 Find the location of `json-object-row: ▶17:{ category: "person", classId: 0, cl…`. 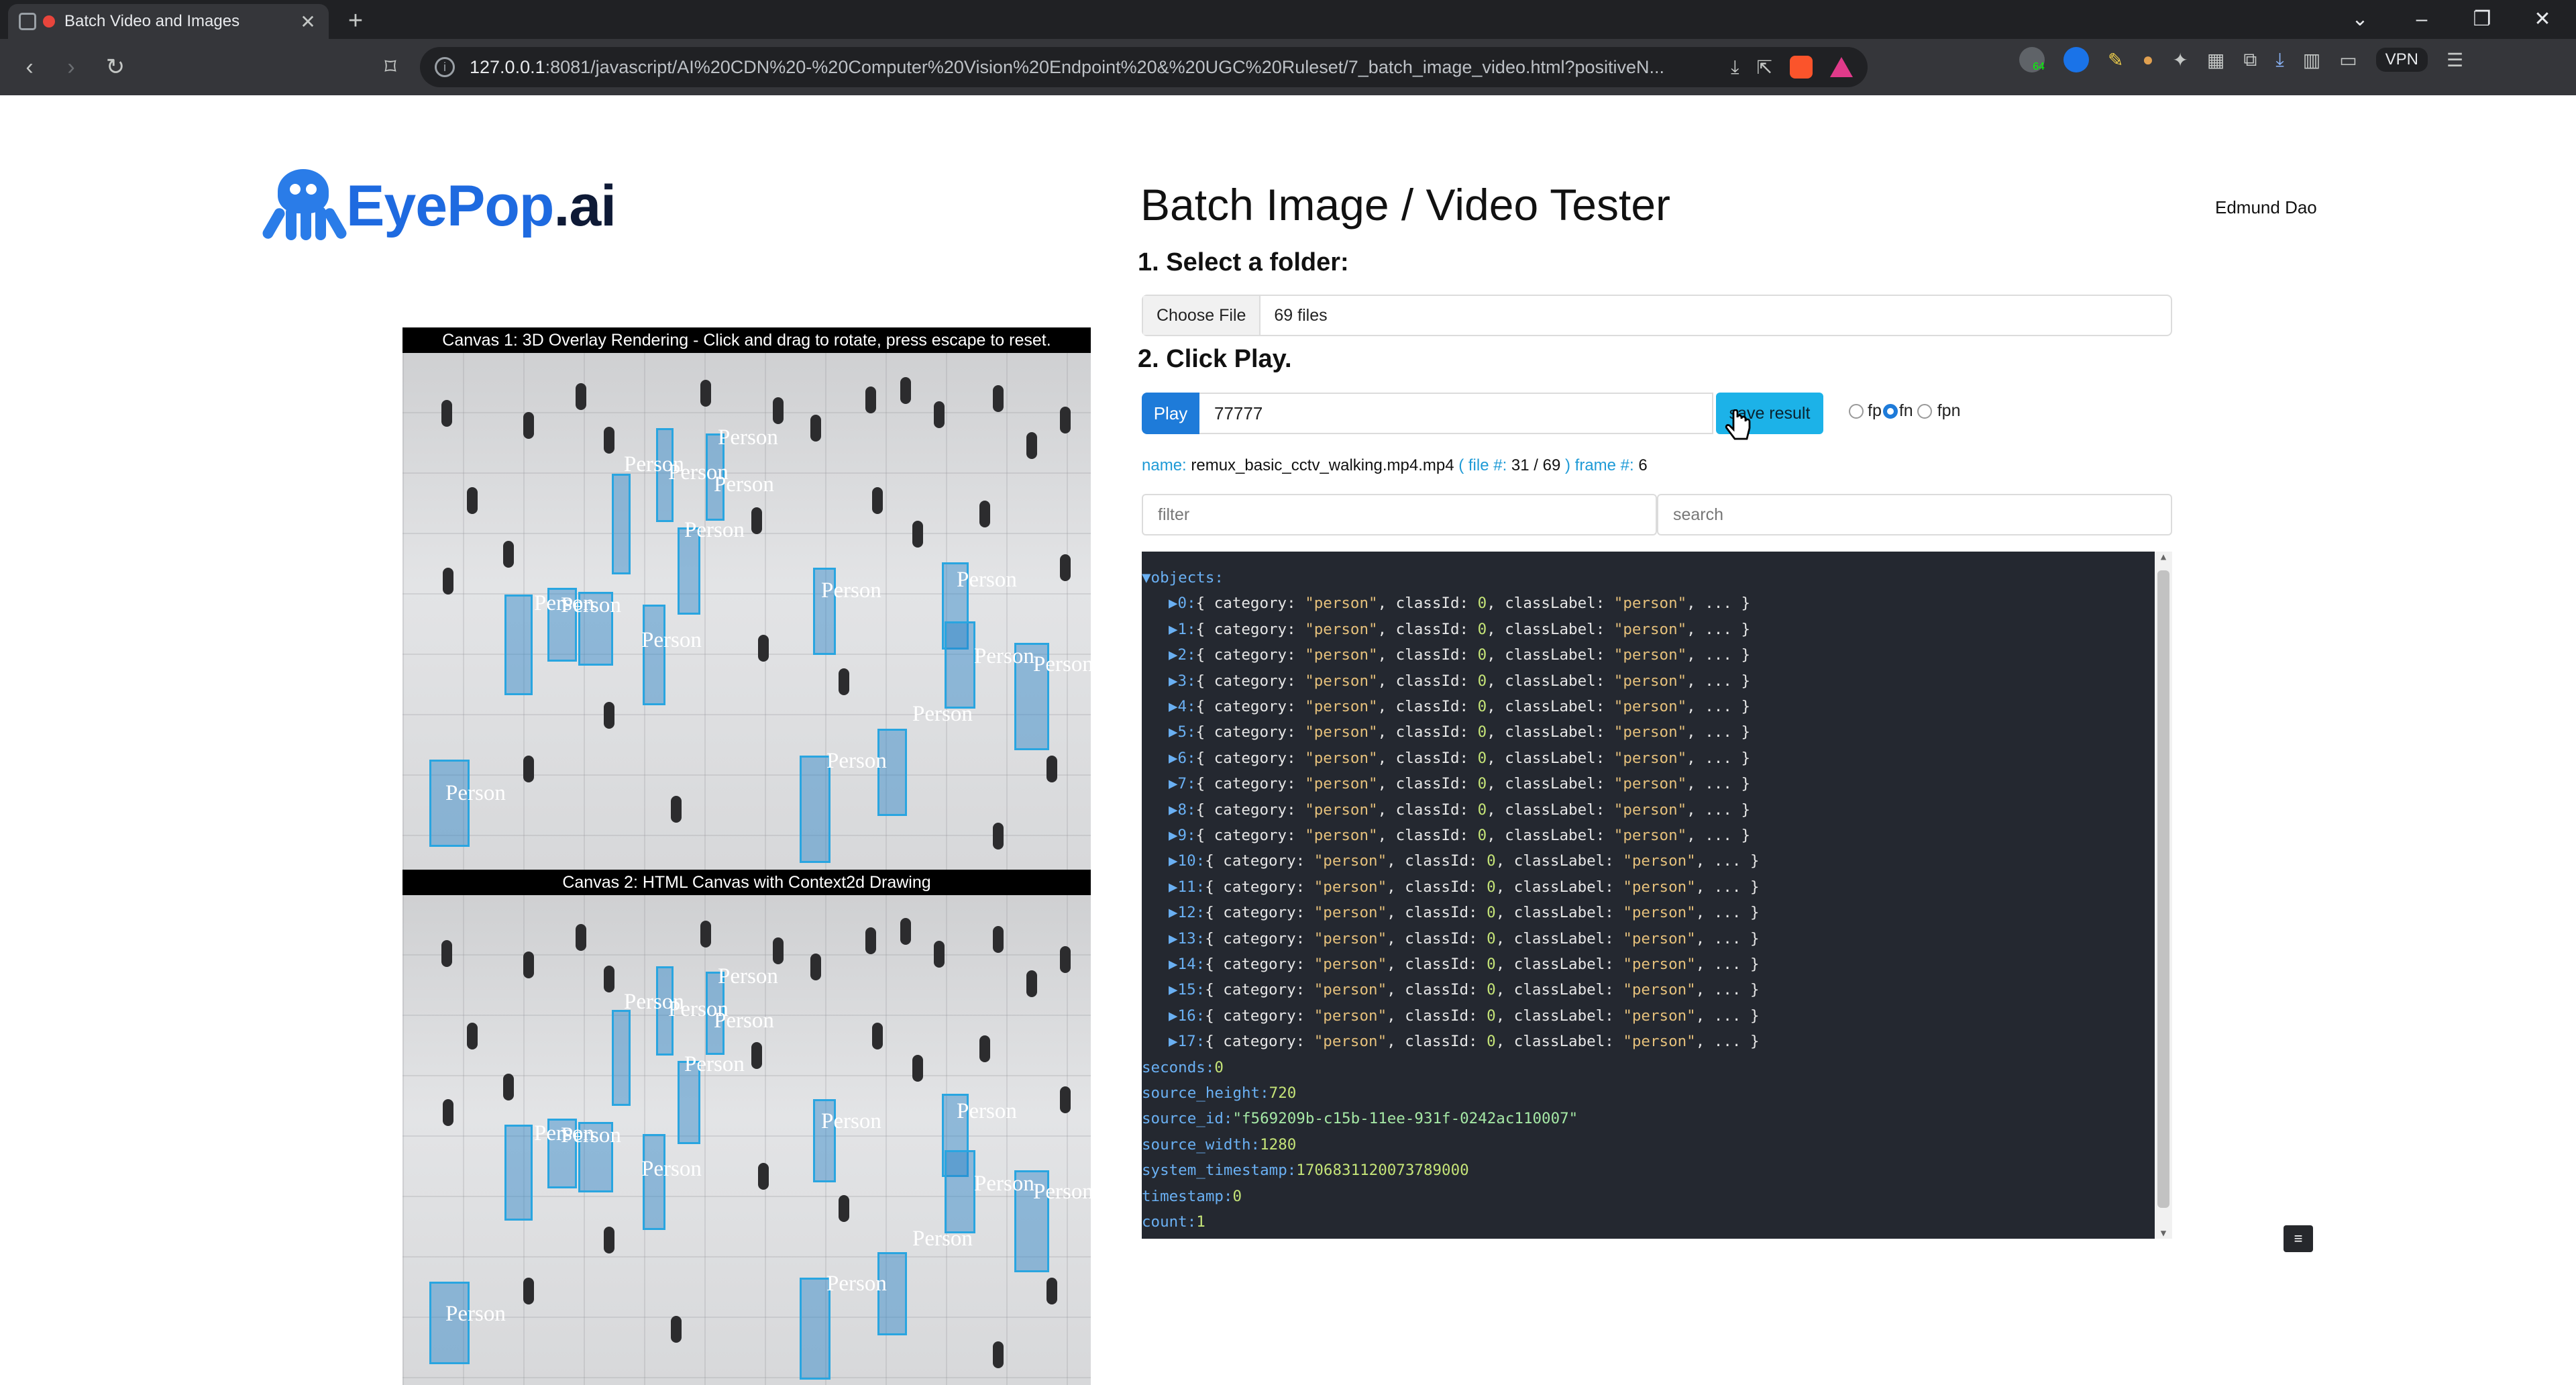

json-object-row: ▶17:{ category: "person", classId: 0, cl… is located at coordinates (1464, 1041).